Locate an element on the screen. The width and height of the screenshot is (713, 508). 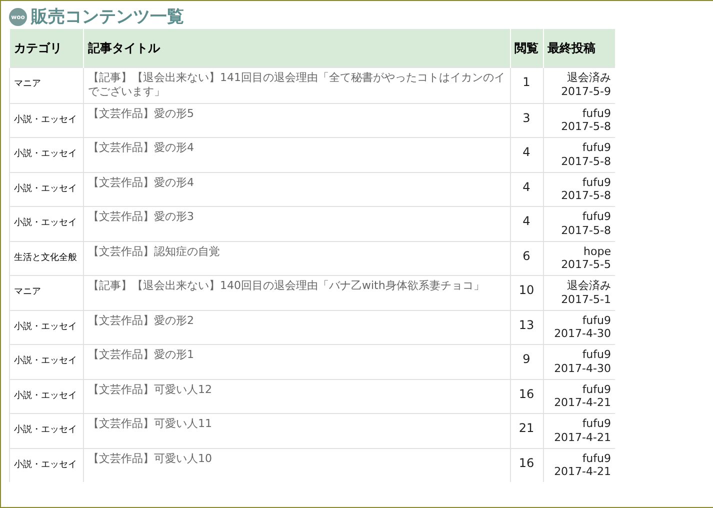
post-date: 2017-5-9 is located at coordinates (586, 91).